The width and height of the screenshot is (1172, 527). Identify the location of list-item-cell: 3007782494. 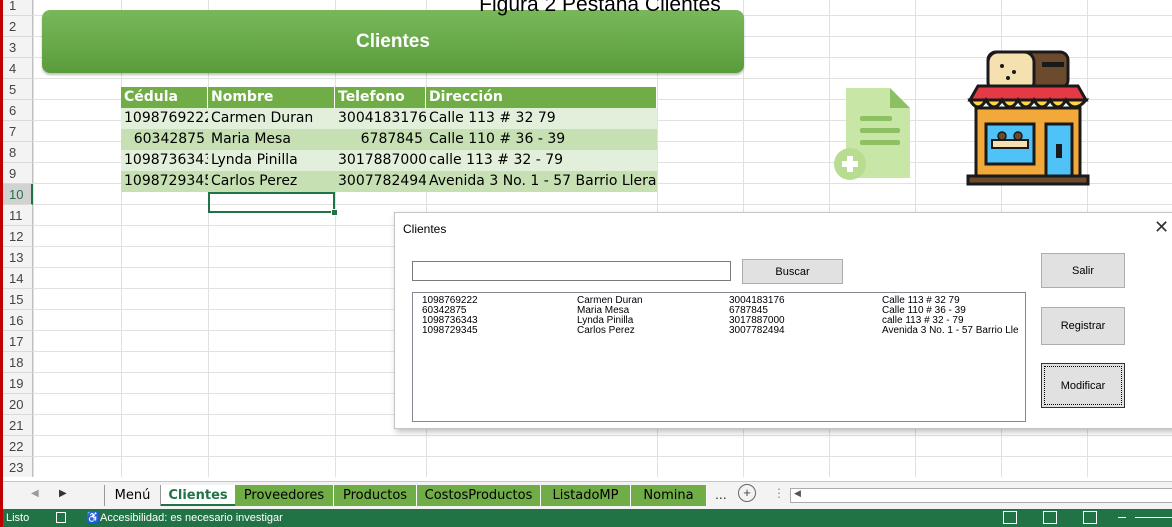
(757, 330).